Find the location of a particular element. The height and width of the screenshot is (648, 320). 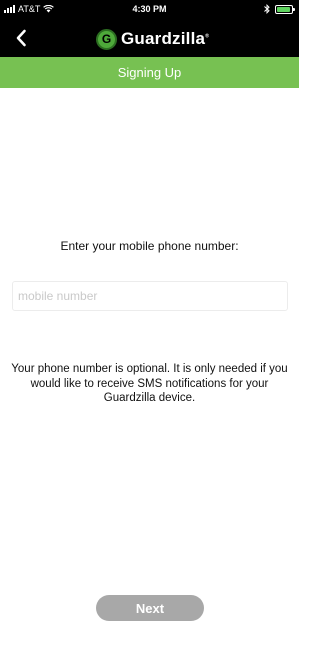

status-time: 4:30 PM is located at coordinates (149, 9).